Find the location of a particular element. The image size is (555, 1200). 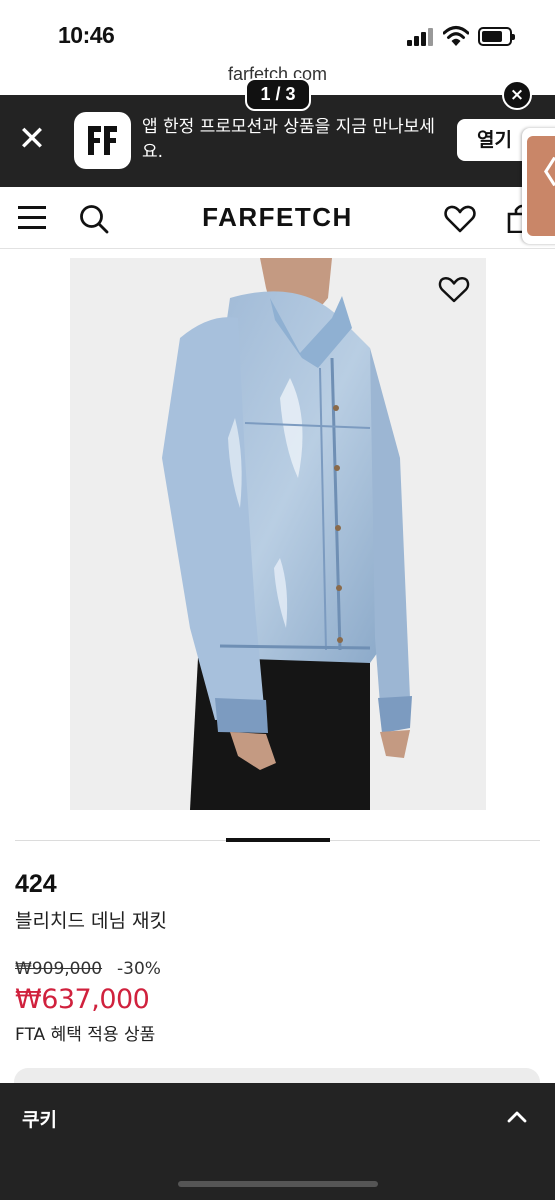

side-panel-tab: 〈 is located at coordinates (538, 186).